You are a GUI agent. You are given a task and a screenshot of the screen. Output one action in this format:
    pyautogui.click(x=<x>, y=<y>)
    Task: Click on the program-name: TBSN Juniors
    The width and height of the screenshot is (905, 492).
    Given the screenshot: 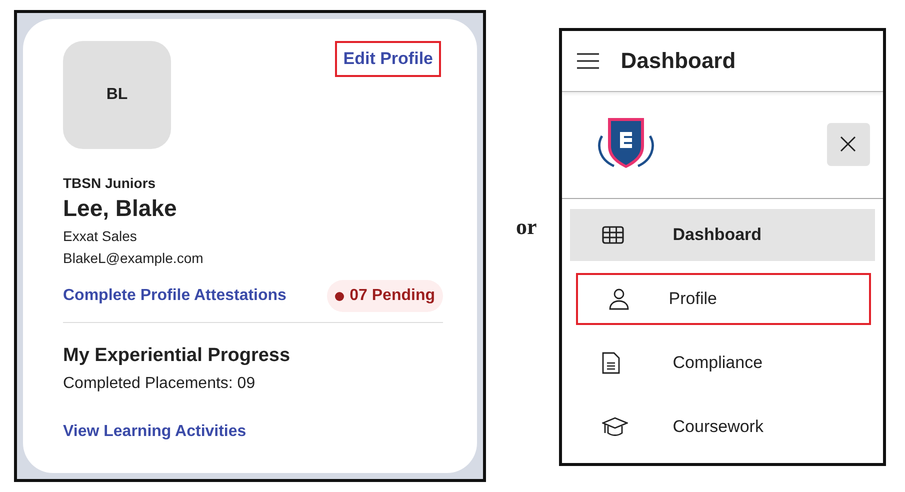 What is the action you would take?
    pyautogui.click(x=110, y=183)
    